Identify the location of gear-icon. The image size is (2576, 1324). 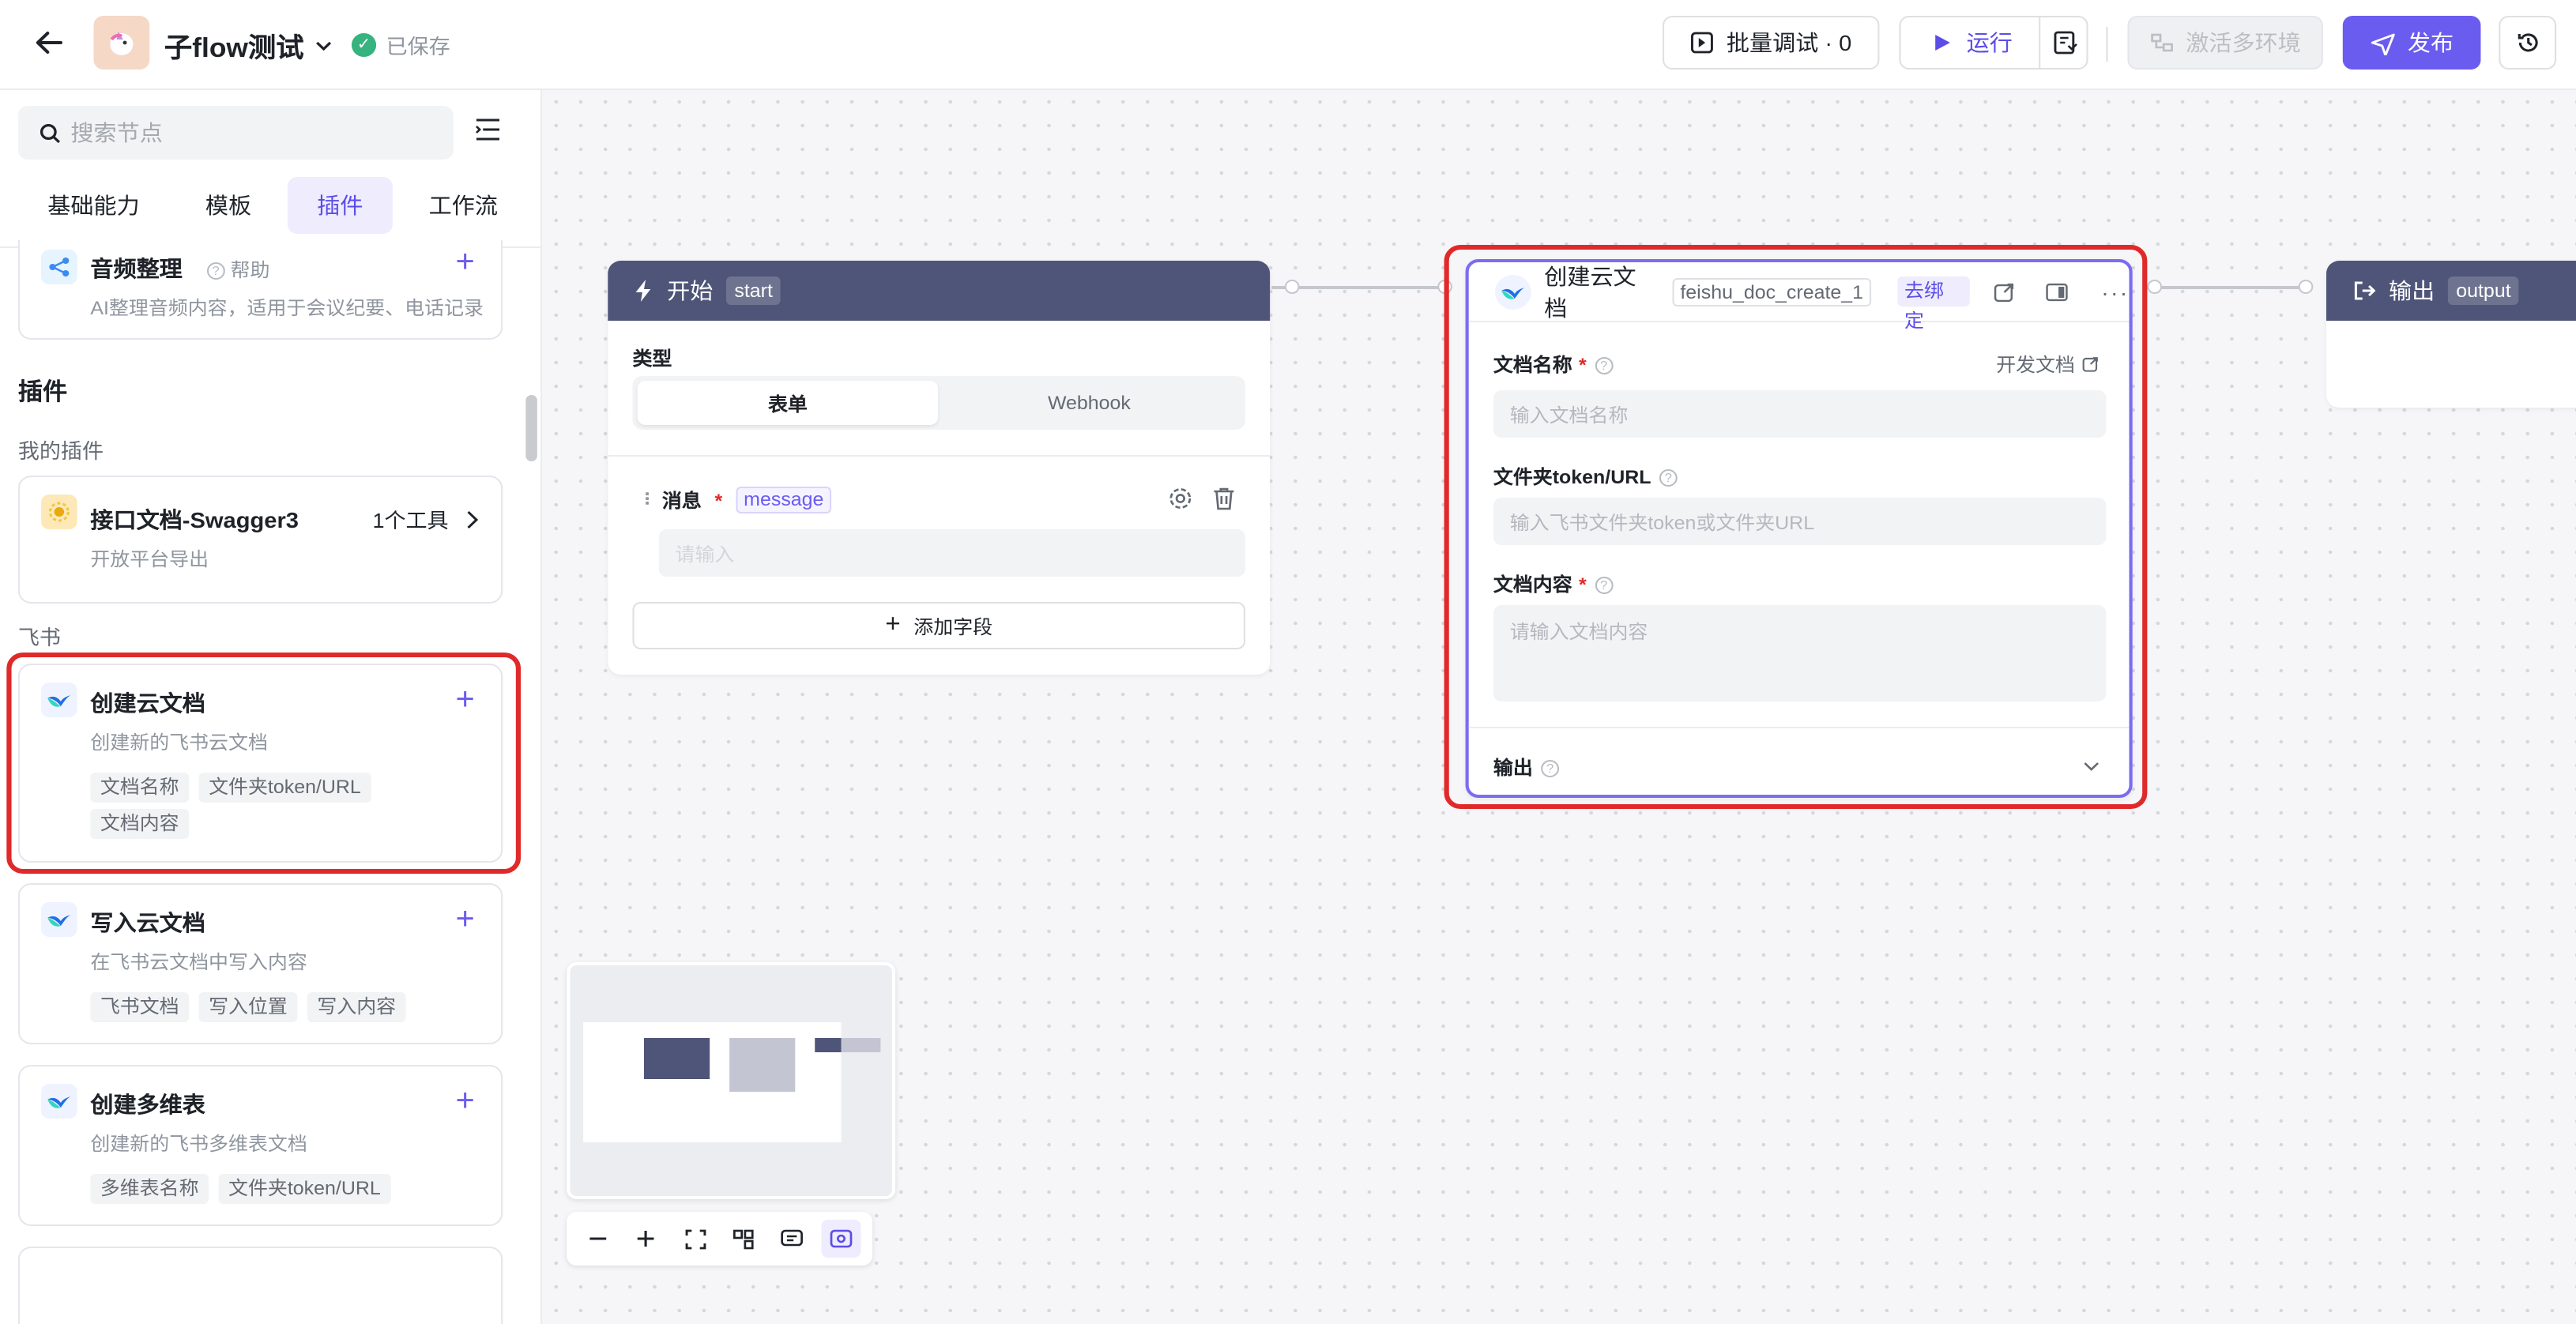
(1180, 502).